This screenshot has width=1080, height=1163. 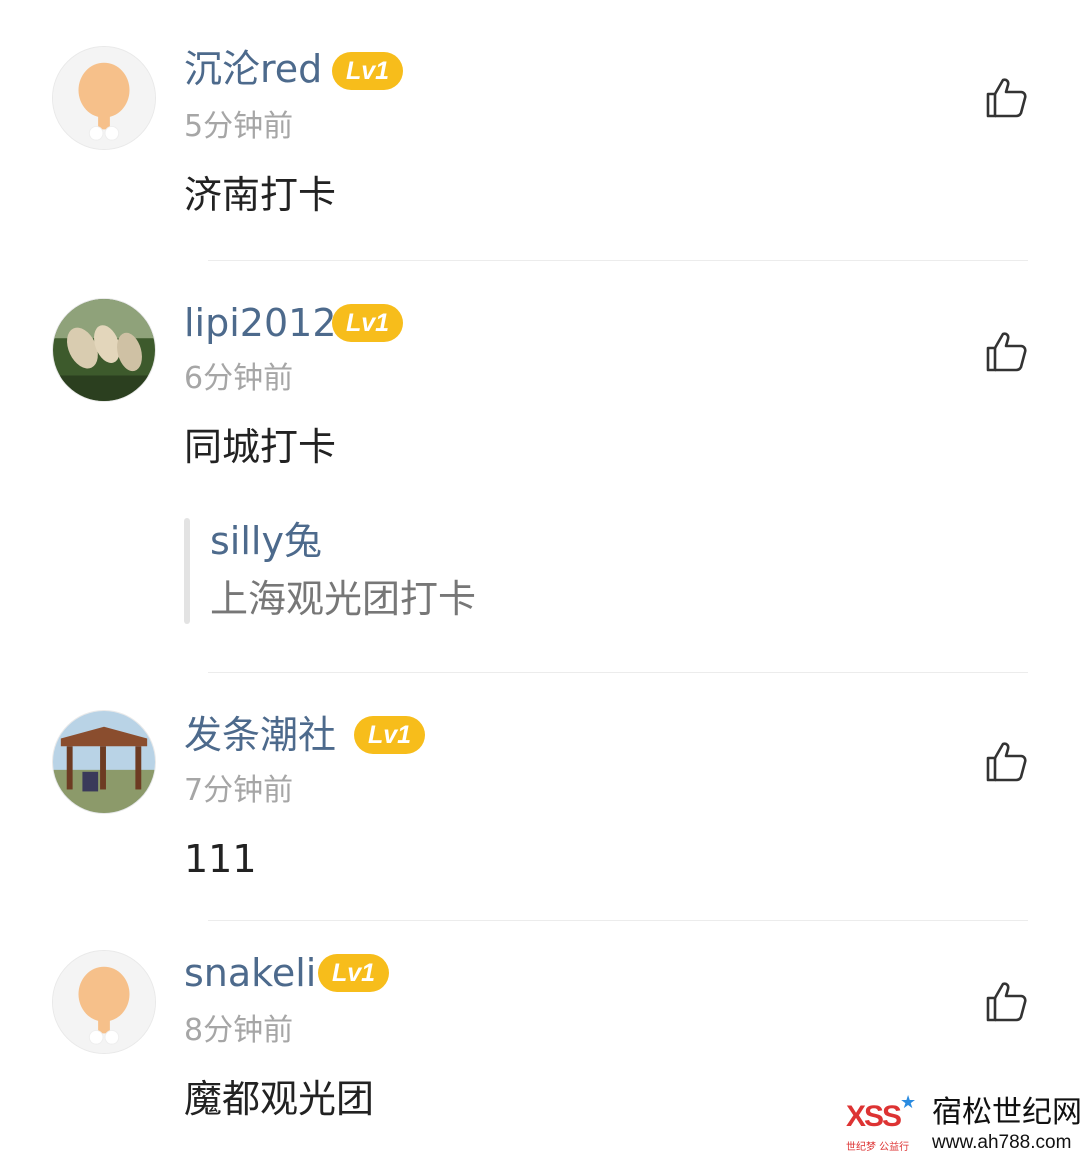 I want to click on username: lipi2012, so click(x=260, y=323).